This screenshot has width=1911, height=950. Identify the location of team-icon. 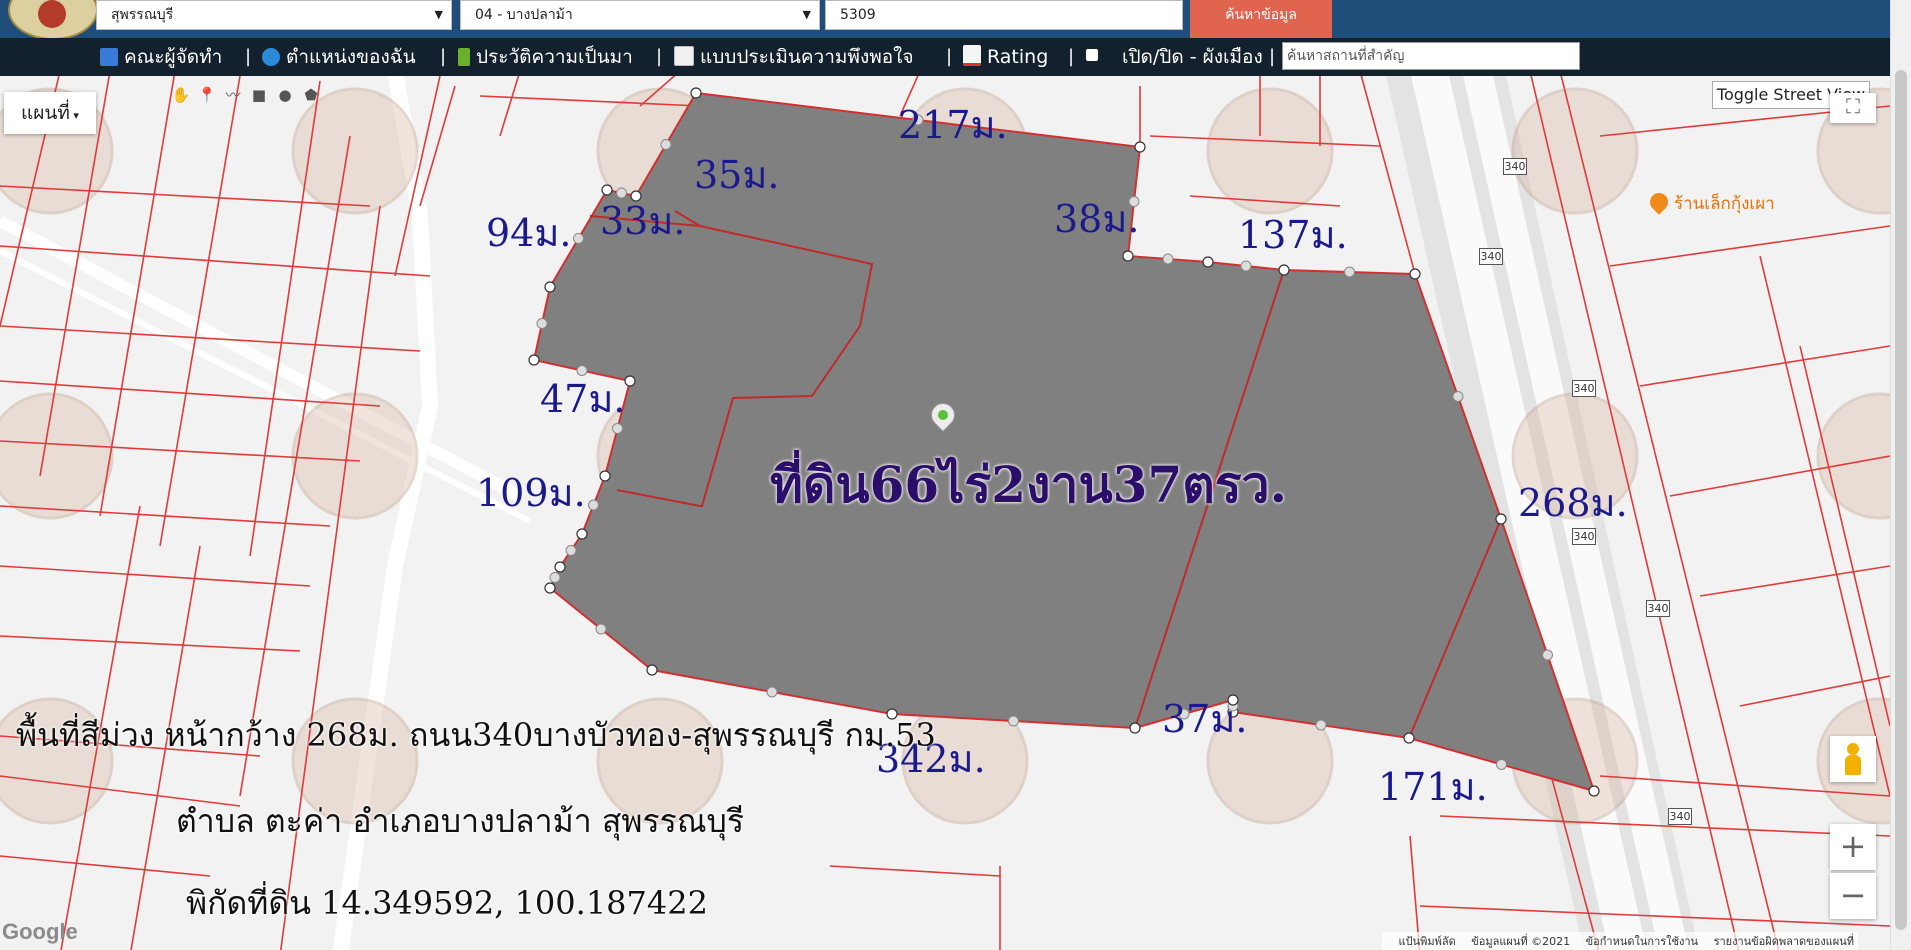
(109, 57).